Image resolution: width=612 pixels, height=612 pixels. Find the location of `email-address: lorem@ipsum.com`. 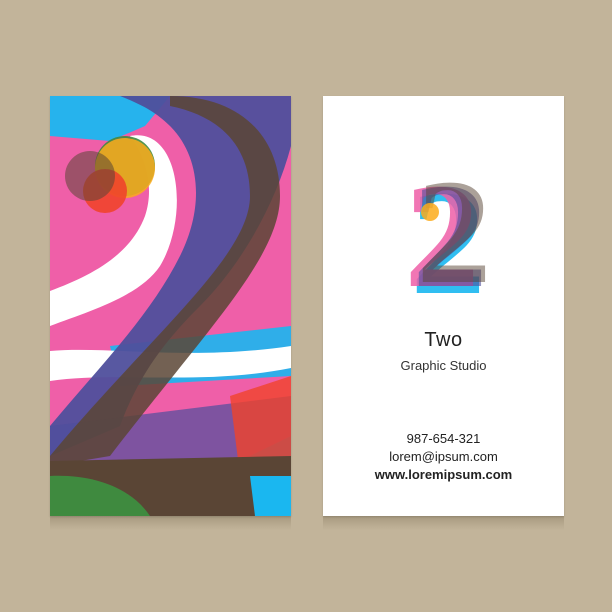

email-address: lorem@ipsum.com is located at coordinates (443, 456).